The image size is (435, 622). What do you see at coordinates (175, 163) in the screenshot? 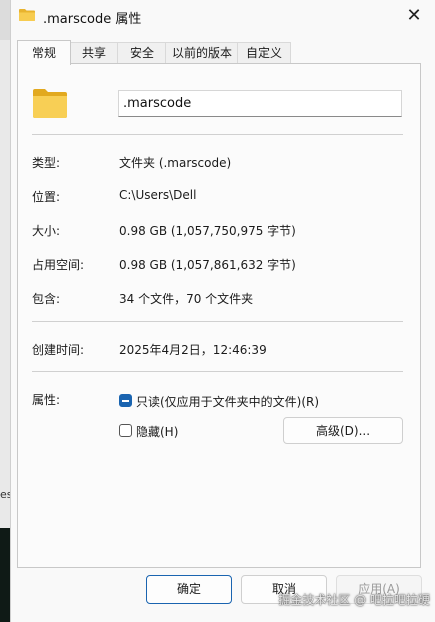
I see `type-value: 文件夹 (.marscode)` at bounding box center [175, 163].